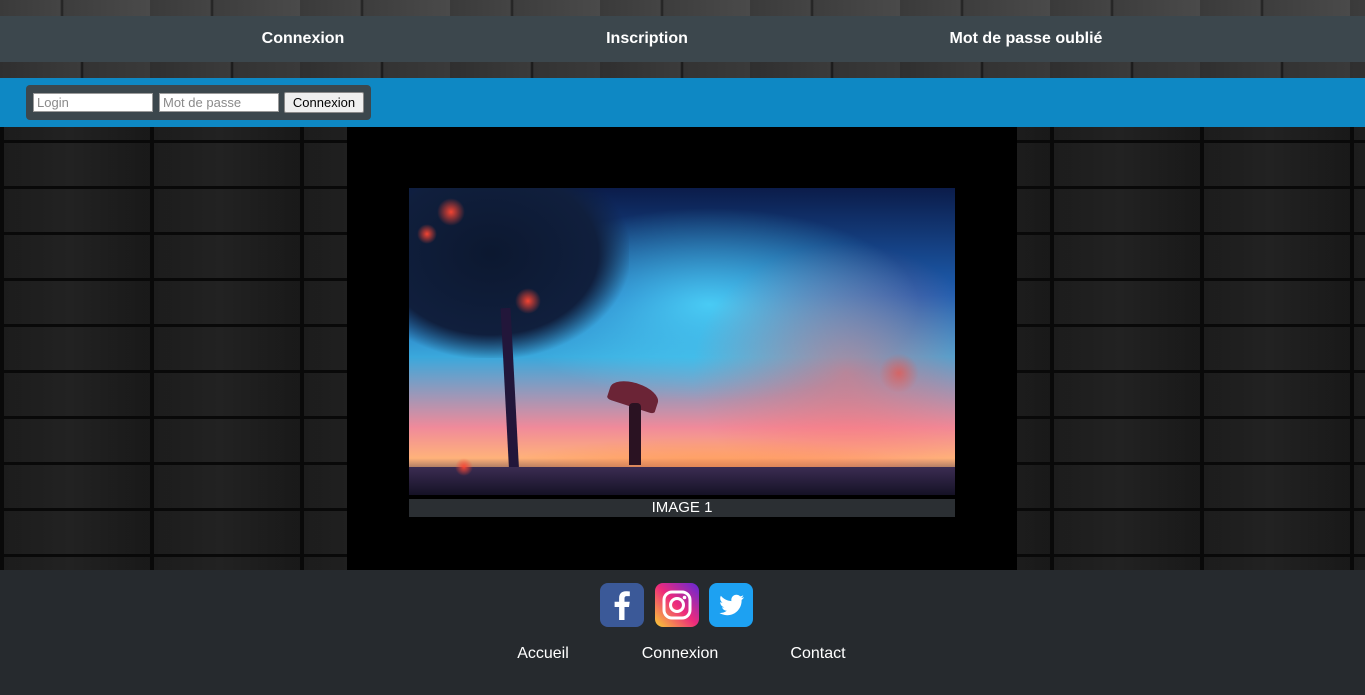  What do you see at coordinates (622, 605) in the screenshot?
I see `facebook-icon` at bounding box center [622, 605].